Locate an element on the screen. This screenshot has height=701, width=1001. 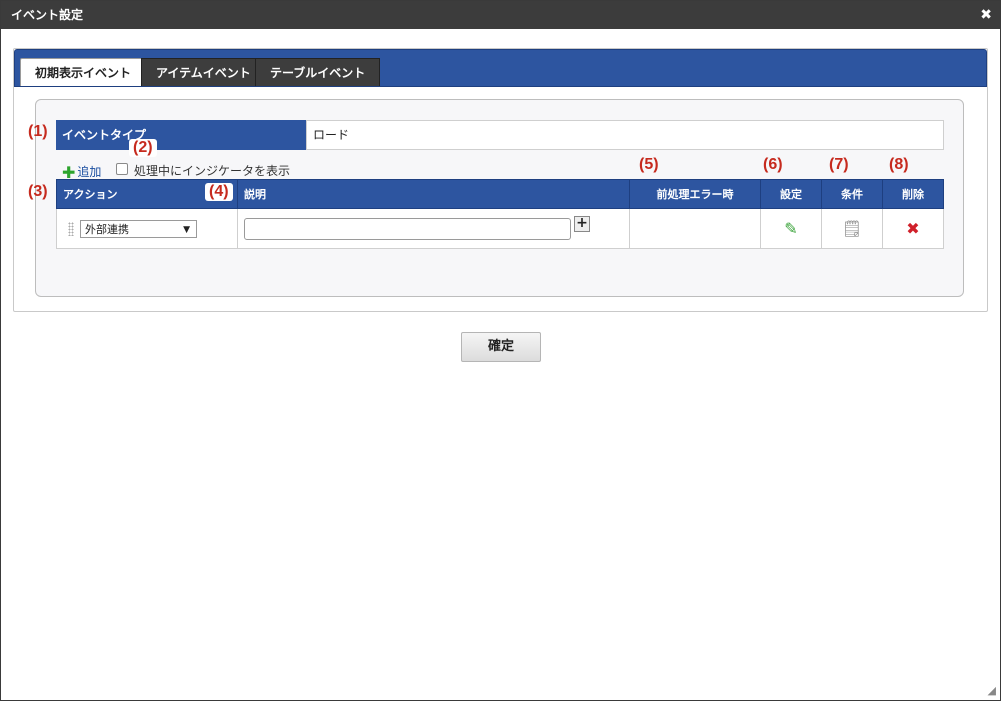
header-delete: 削除 is located at coordinates (913, 194).